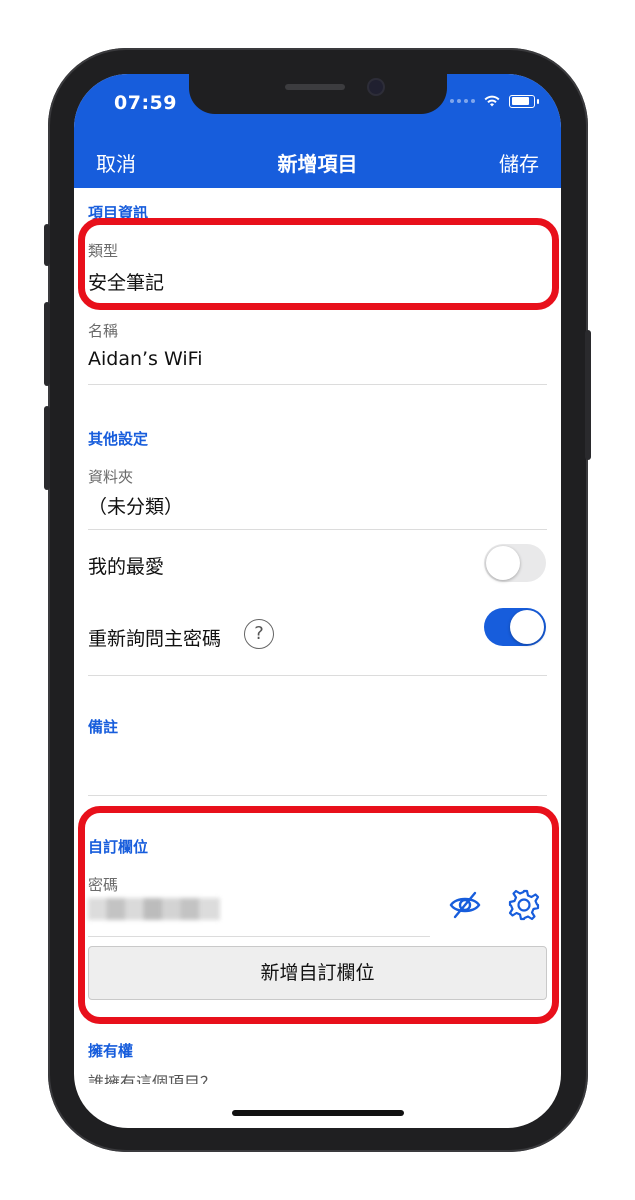 This screenshot has height=1200, width=635. What do you see at coordinates (126, 567) in the screenshot?
I see `favorite-label: 我的最愛` at bounding box center [126, 567].